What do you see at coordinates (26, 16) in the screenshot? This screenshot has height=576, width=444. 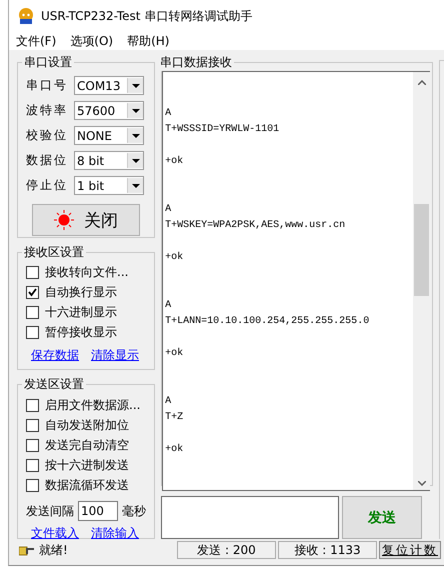 I see `app-icon` at bounding box center [26, 16].